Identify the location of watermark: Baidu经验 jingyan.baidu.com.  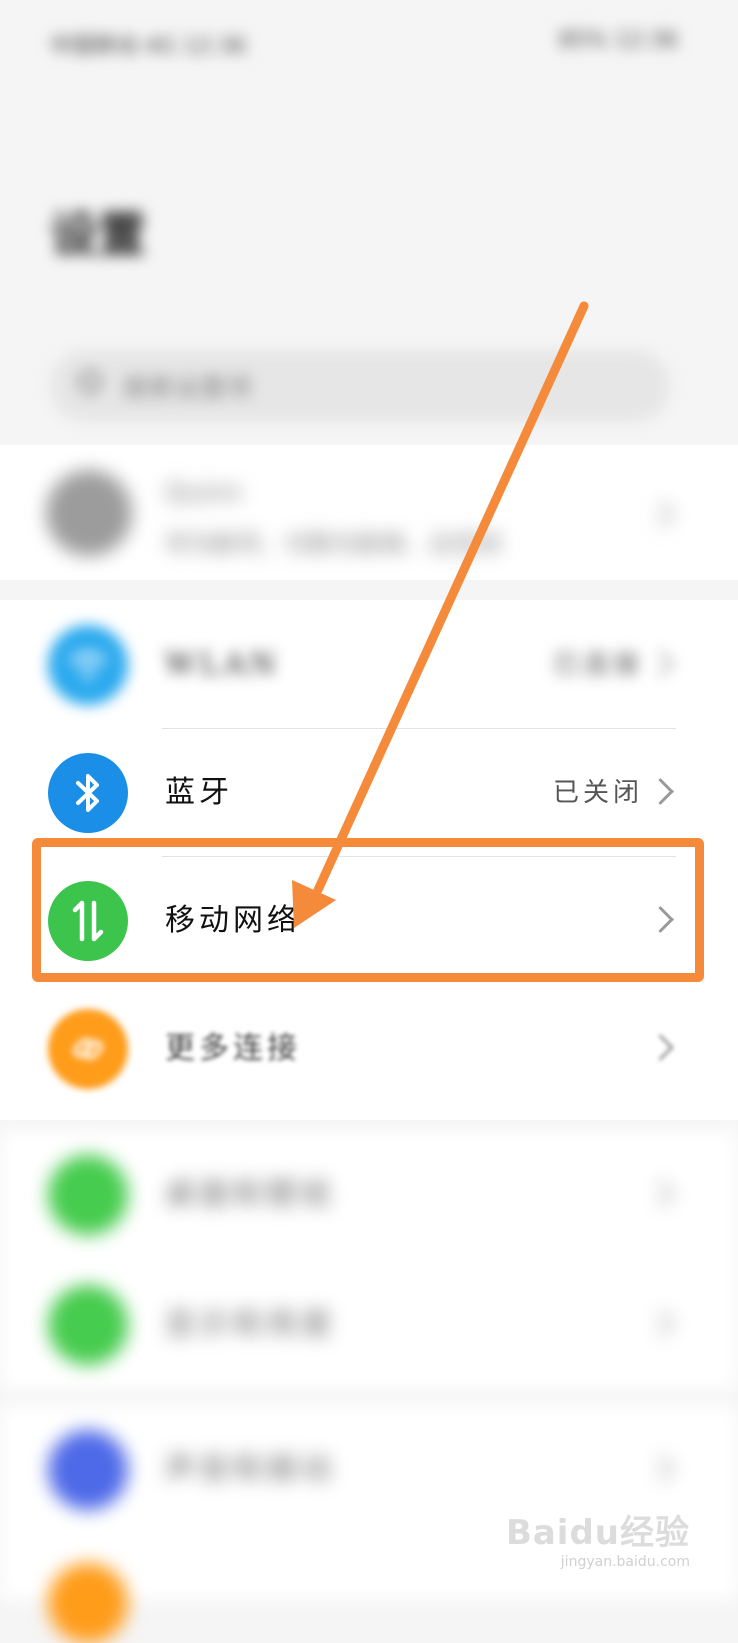
(598, 1537).